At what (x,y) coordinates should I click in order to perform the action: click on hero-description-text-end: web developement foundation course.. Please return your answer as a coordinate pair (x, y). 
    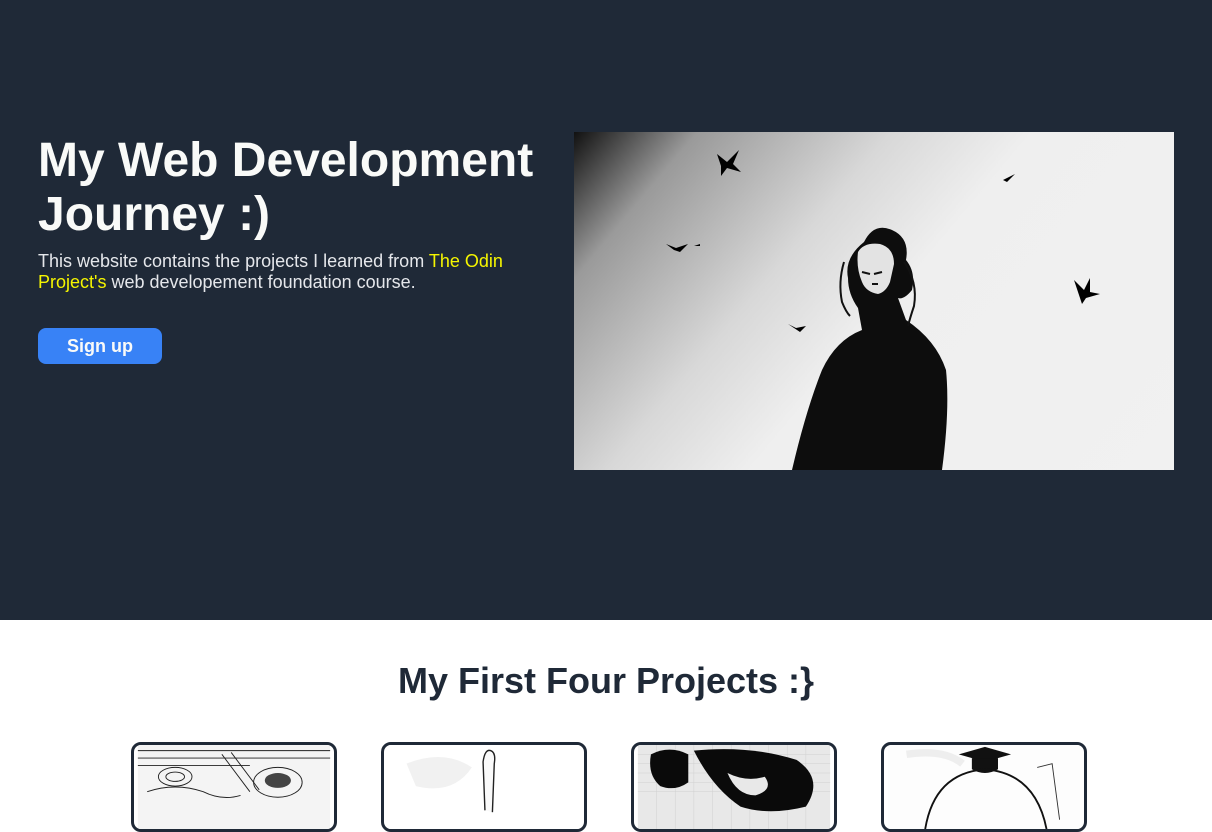
    Looking at the image, I should click on (261, 282).